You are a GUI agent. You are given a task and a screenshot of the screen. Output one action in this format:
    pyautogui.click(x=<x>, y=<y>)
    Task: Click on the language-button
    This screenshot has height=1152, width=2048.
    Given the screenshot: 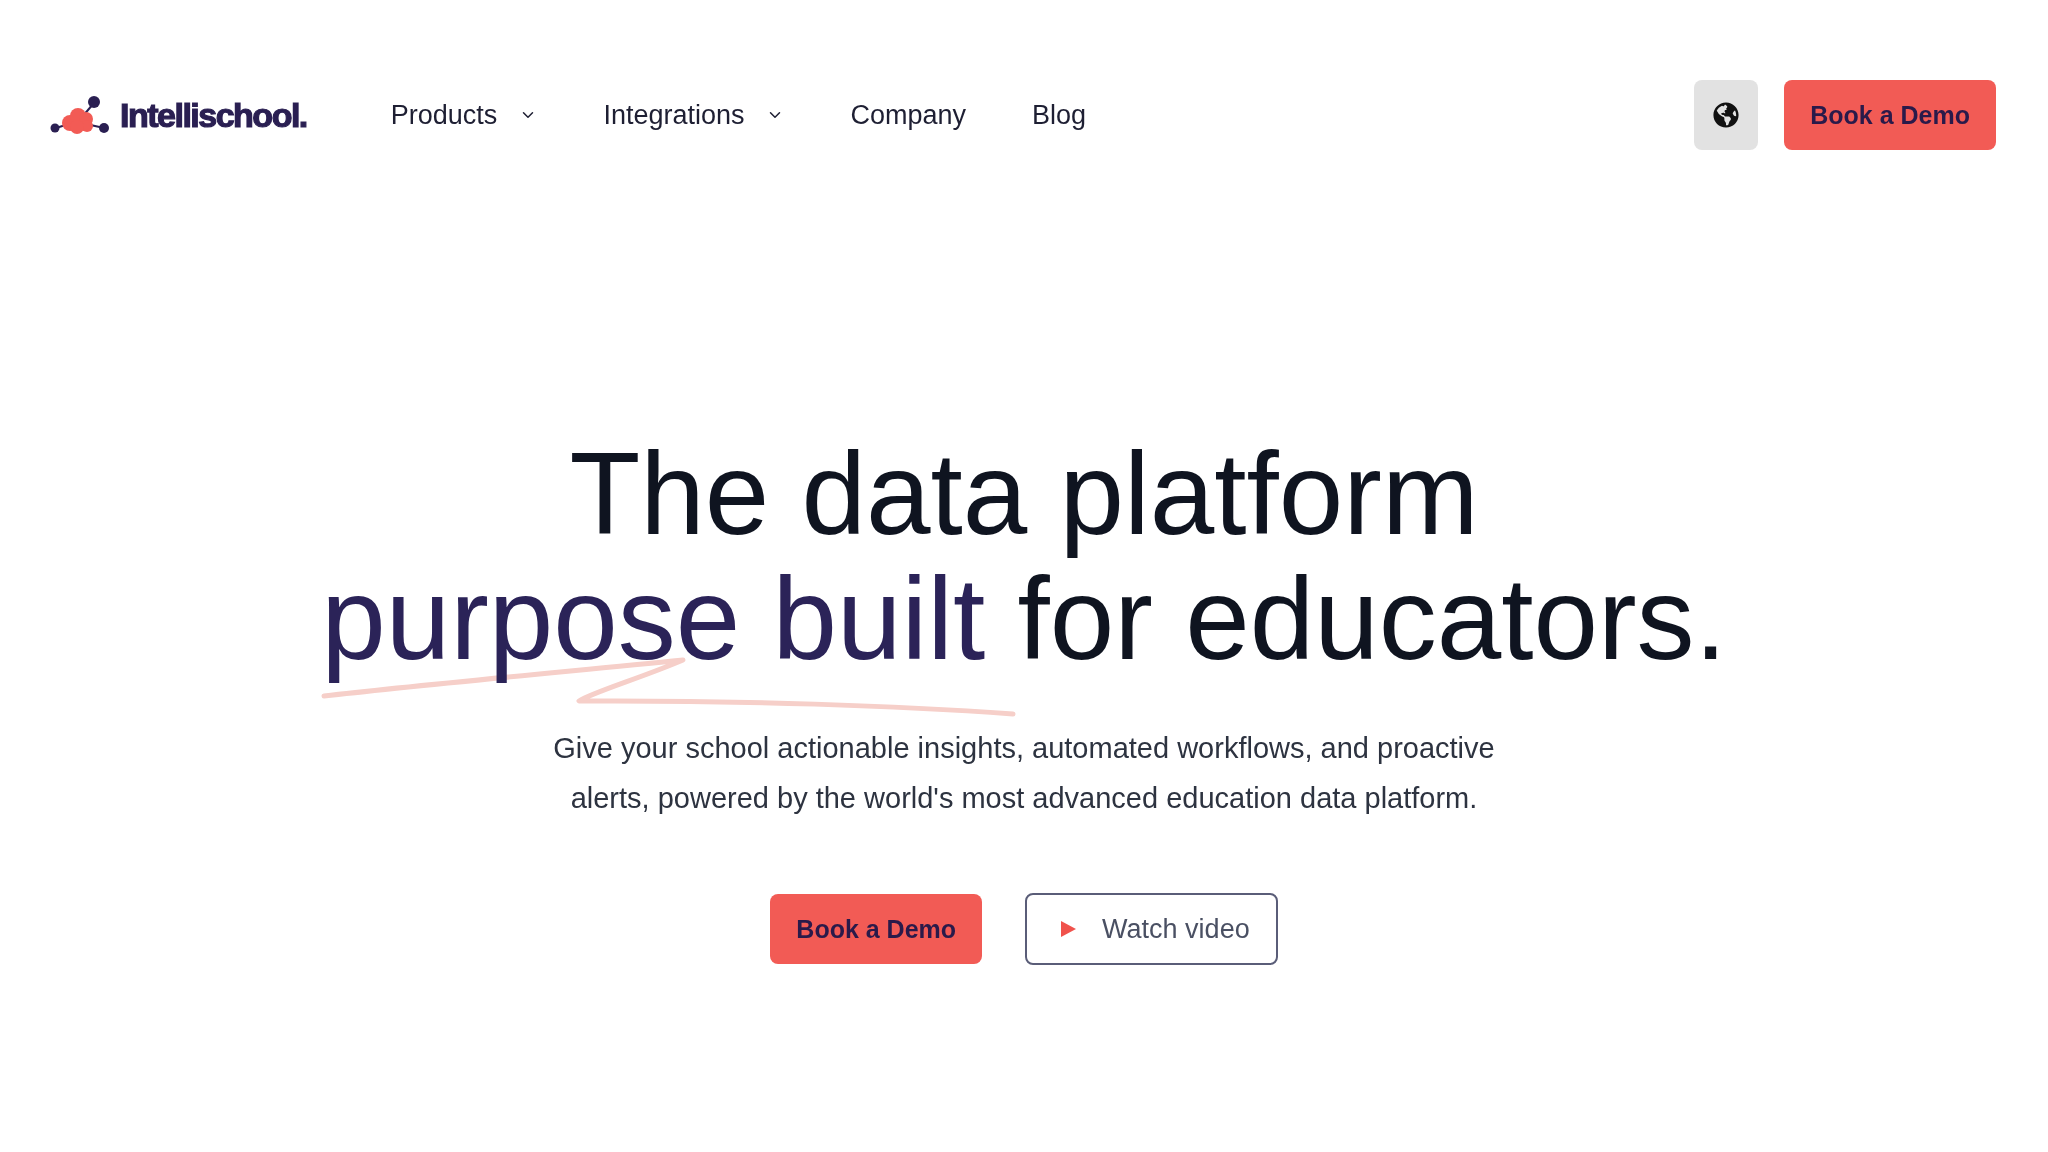 What is the action you would take?
    pyautogui.click(x=1726, y=115)
    